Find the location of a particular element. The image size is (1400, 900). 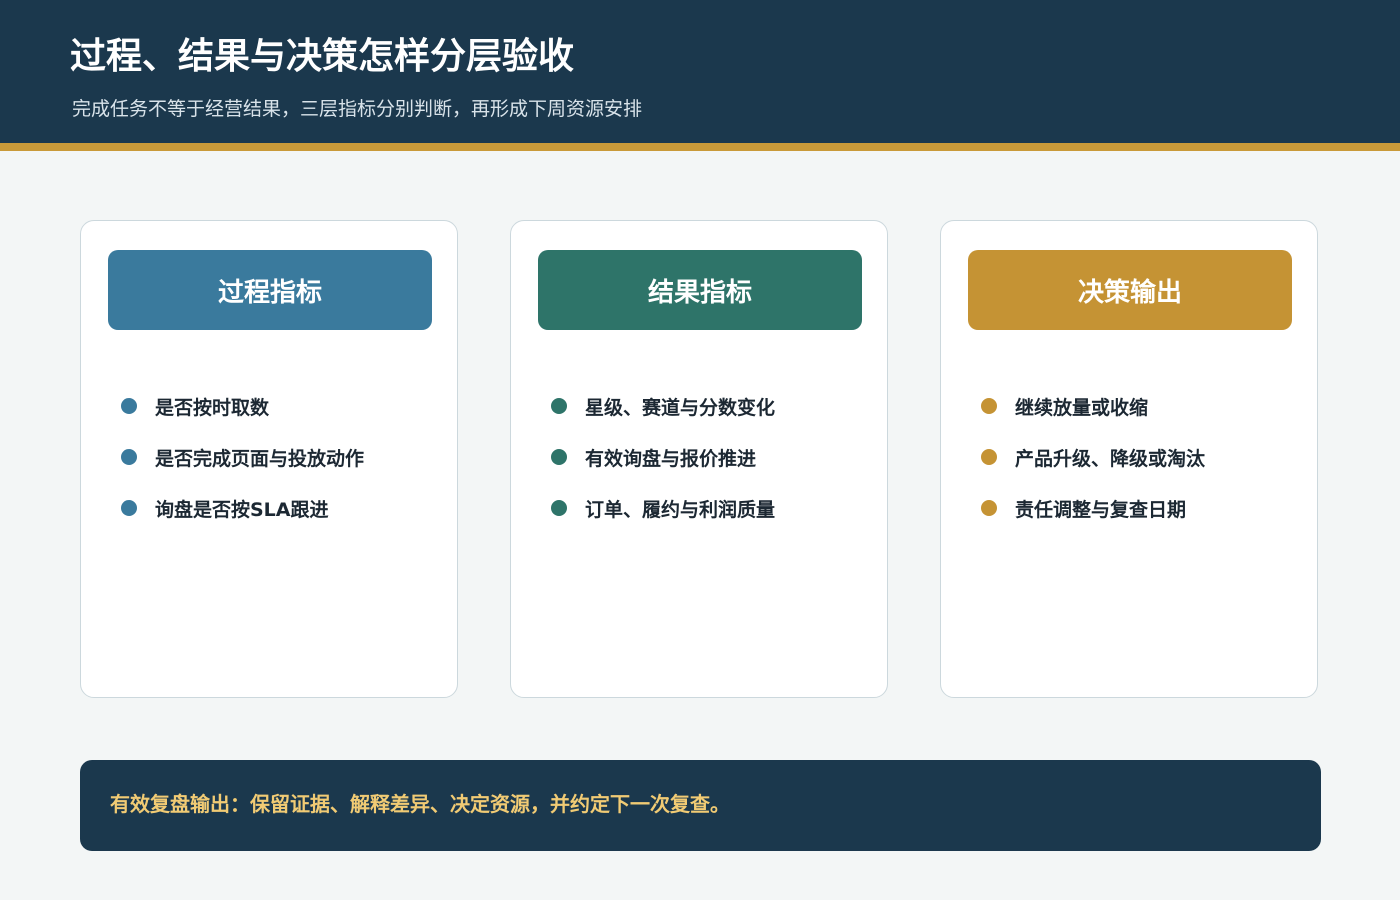

card-decision-output: 决策输出 继续放量或收缩 产品升级、降级或淘汰 责任调整与复查日期 is located at coordinates (1129, 459).